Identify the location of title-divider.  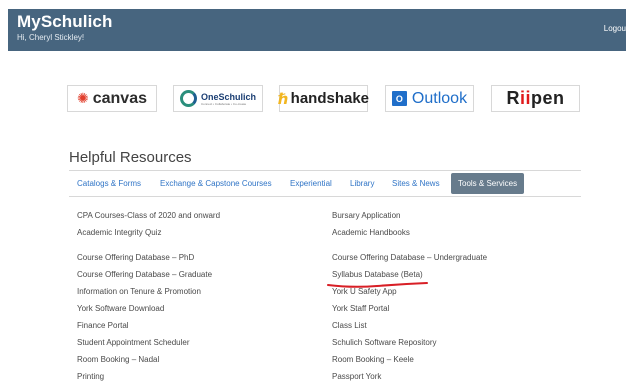
(325, 170).